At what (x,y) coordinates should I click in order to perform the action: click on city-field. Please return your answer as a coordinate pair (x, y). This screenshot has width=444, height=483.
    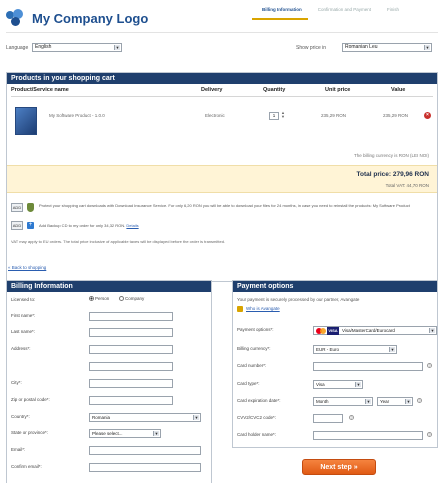
    Looking at the image, I should click on (131, 383).